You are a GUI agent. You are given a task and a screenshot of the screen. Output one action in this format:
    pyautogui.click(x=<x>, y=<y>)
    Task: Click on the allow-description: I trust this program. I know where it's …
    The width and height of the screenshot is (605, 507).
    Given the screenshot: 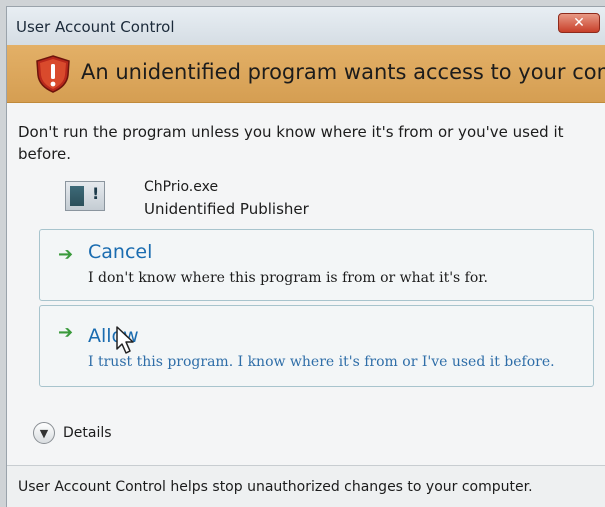 What is the action you would take?
    pyautogui.click(x=321, y=362)
    